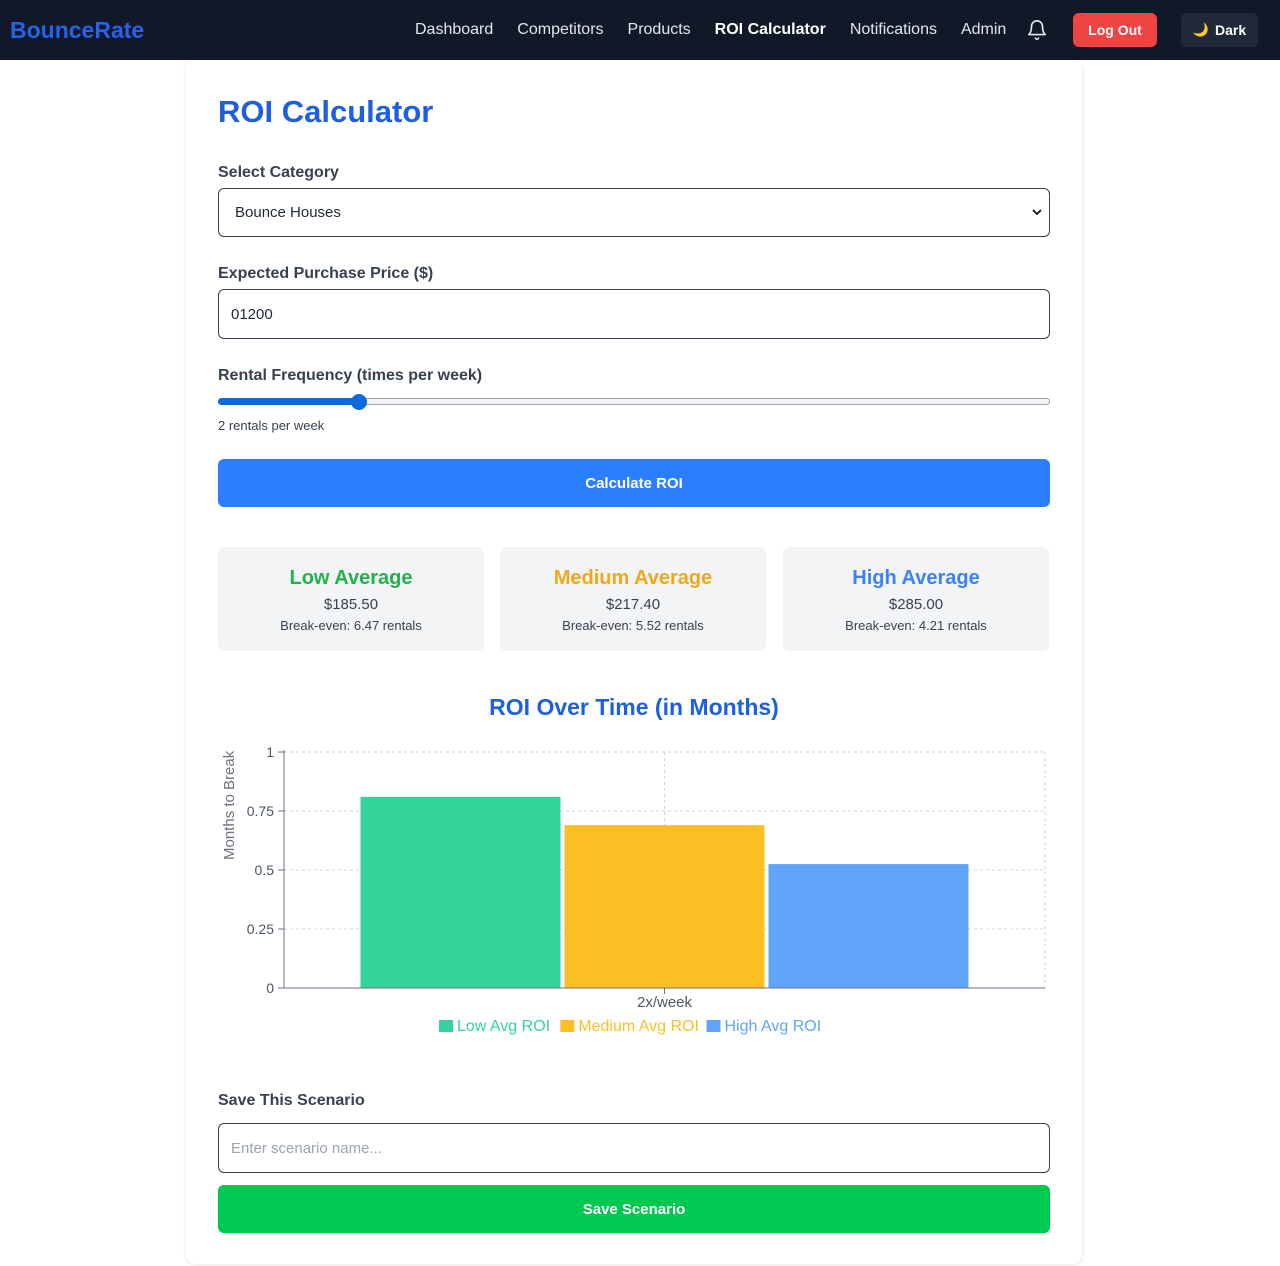 The image size is (1280, 1266). Describe the element at coordinates (351, 604) in the screenshot. I see `stat-value: $185.50` at that location.